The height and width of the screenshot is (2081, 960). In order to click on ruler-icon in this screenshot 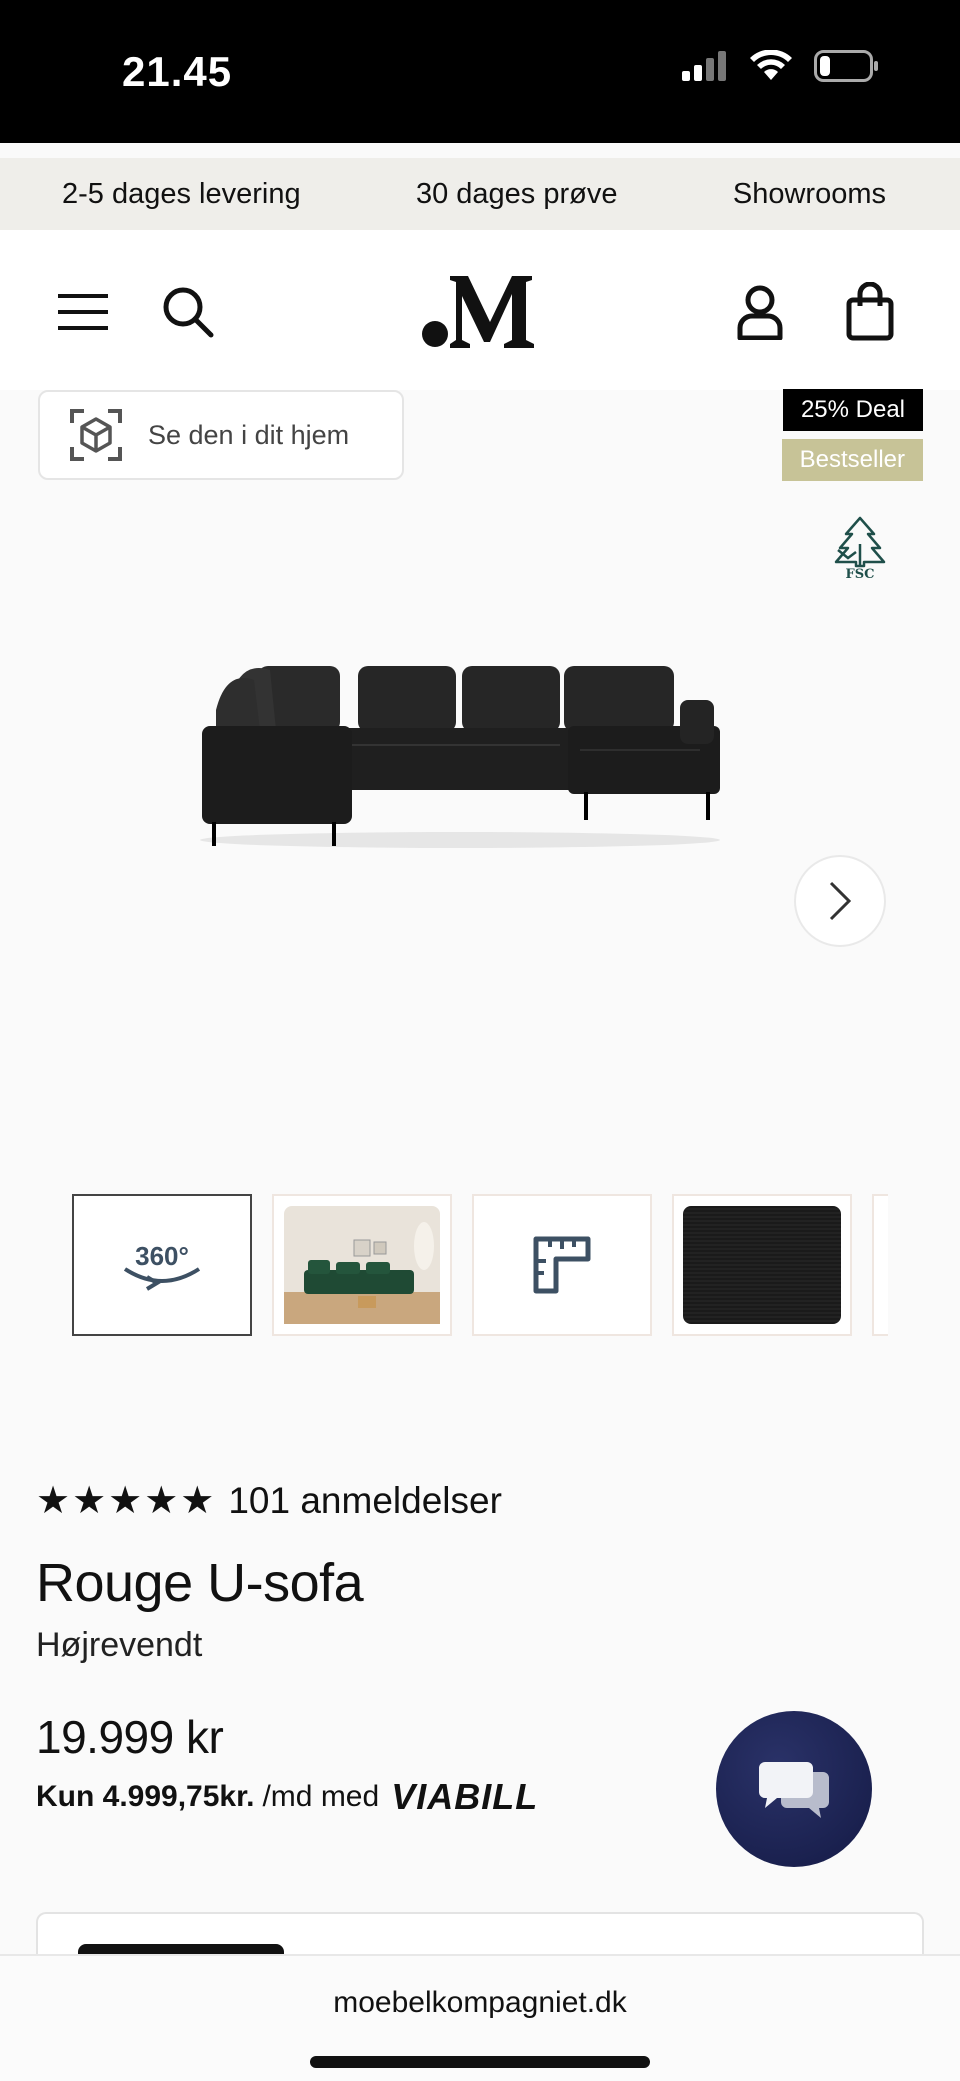, I will do `click(562, 1265)`.